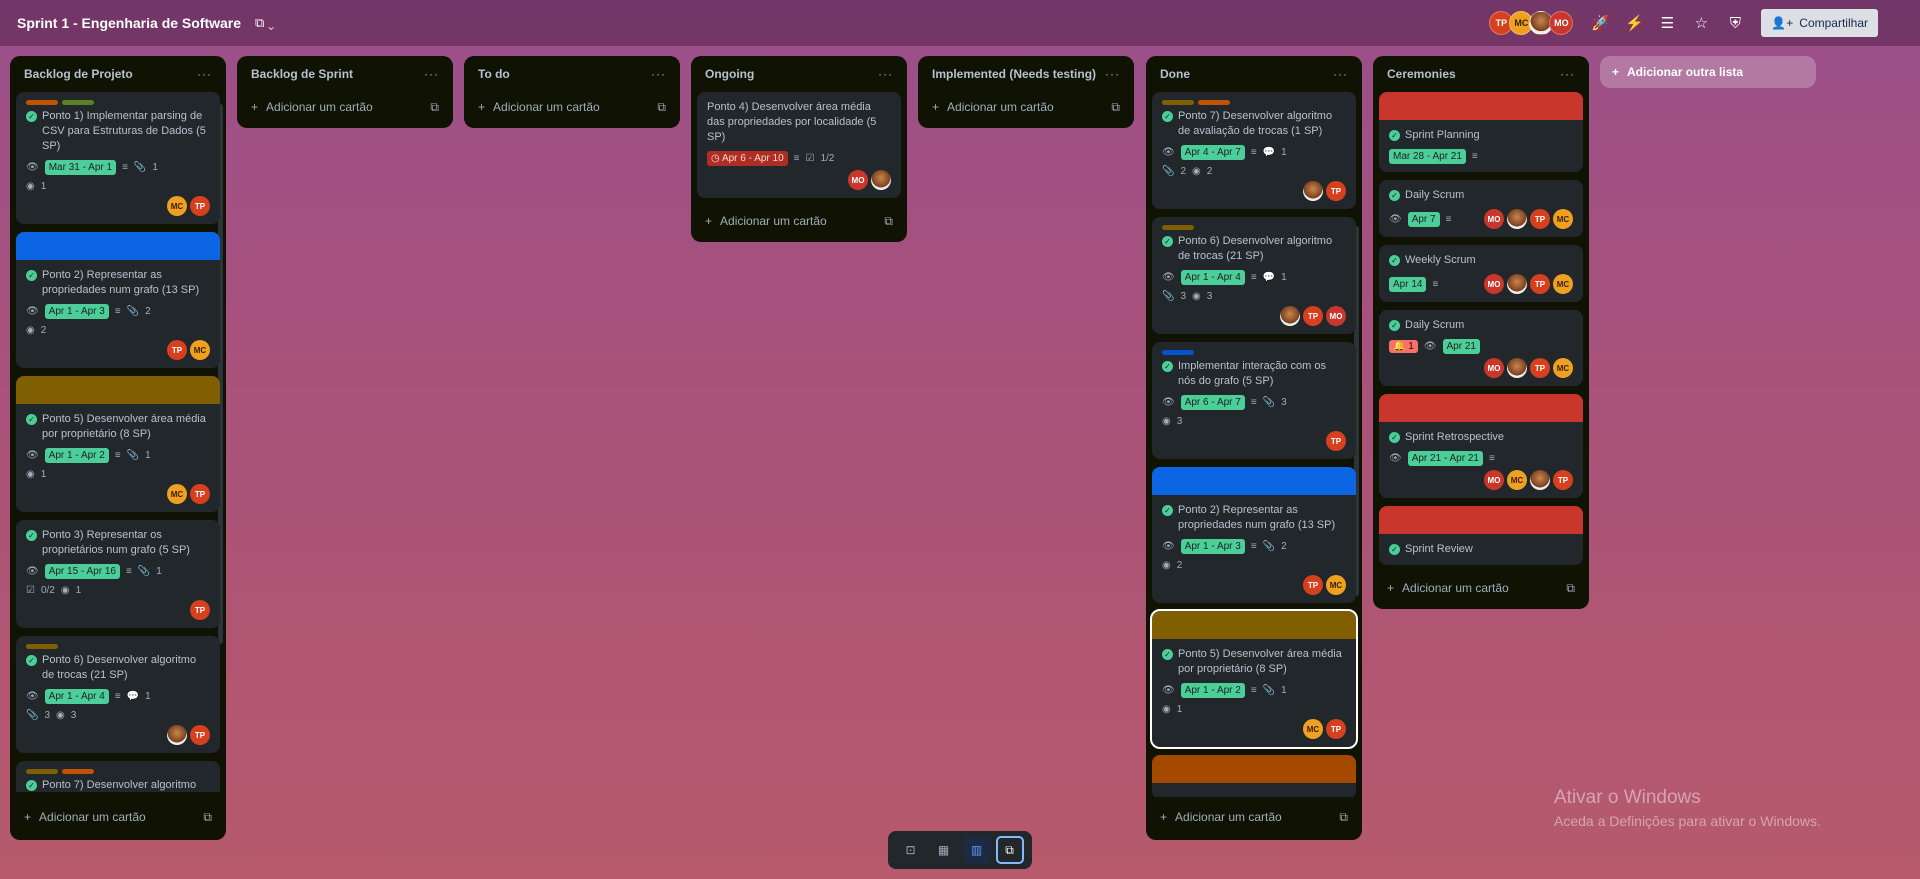 The height and width of the screenshot is (879, 1920). Describe the element at coordinates (1212, 402) in the screenshot. I see `due-date-badge: Apr 6 - Apr 7` at that location.